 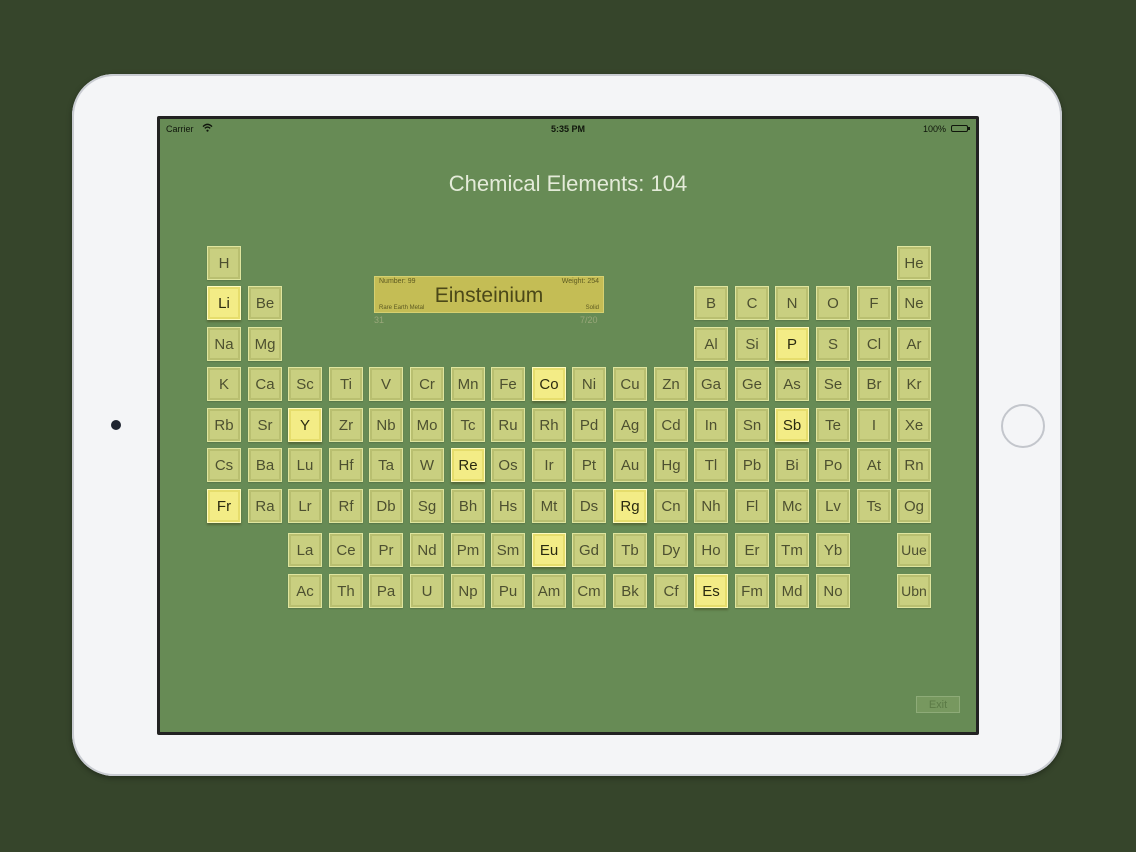 I want to click on element-tile-ho: Ho, so click(x=711, y=550).